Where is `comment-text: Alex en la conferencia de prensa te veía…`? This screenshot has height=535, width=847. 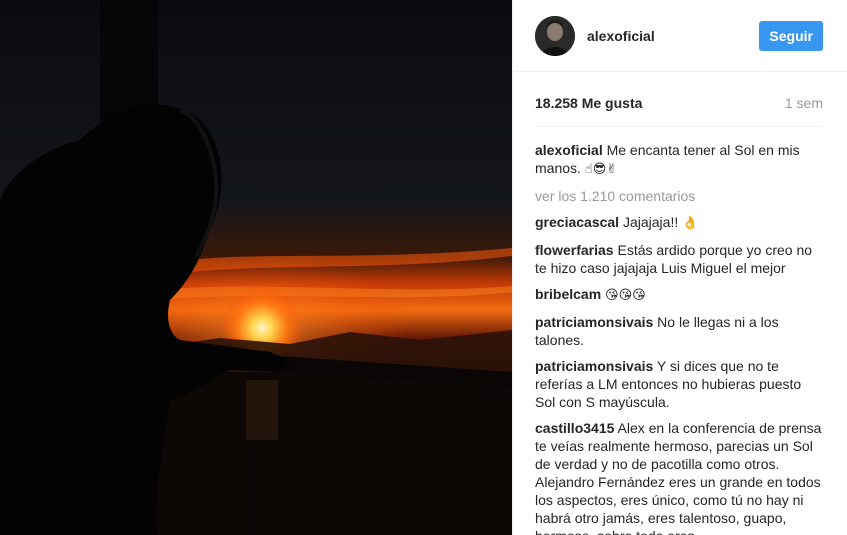 comment-text: Alex en la conferencia de prensa te veía… is located at coordinates (678, 477).